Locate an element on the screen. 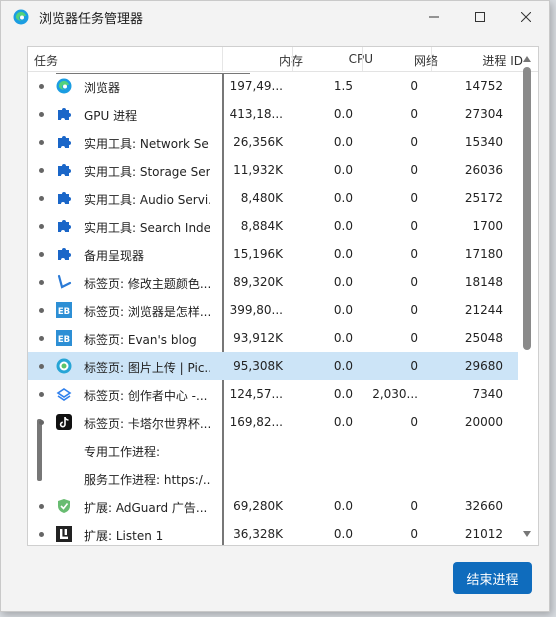 This screenshot has width=556, height=617. table-header: 任务 内存 CPU 网络 进程 ID is located at coordinates (283, 59).